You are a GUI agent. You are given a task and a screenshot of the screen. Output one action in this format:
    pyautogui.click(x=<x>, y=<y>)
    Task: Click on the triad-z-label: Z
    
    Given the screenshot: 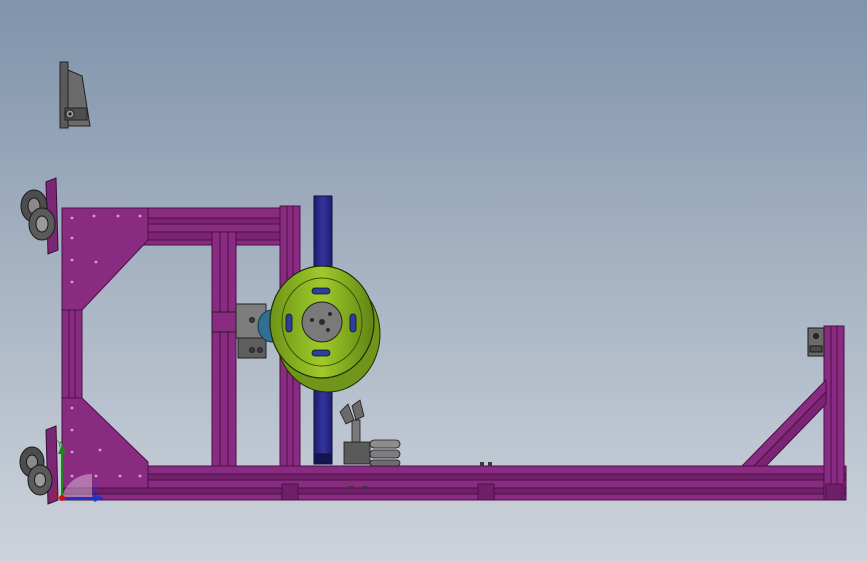 What is the action you would take?
    pyautogui.click(x=55, y=495)
    